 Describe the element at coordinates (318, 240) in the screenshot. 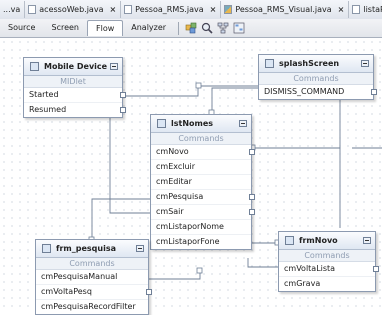

I see `node-title: frmNovo` at that location.